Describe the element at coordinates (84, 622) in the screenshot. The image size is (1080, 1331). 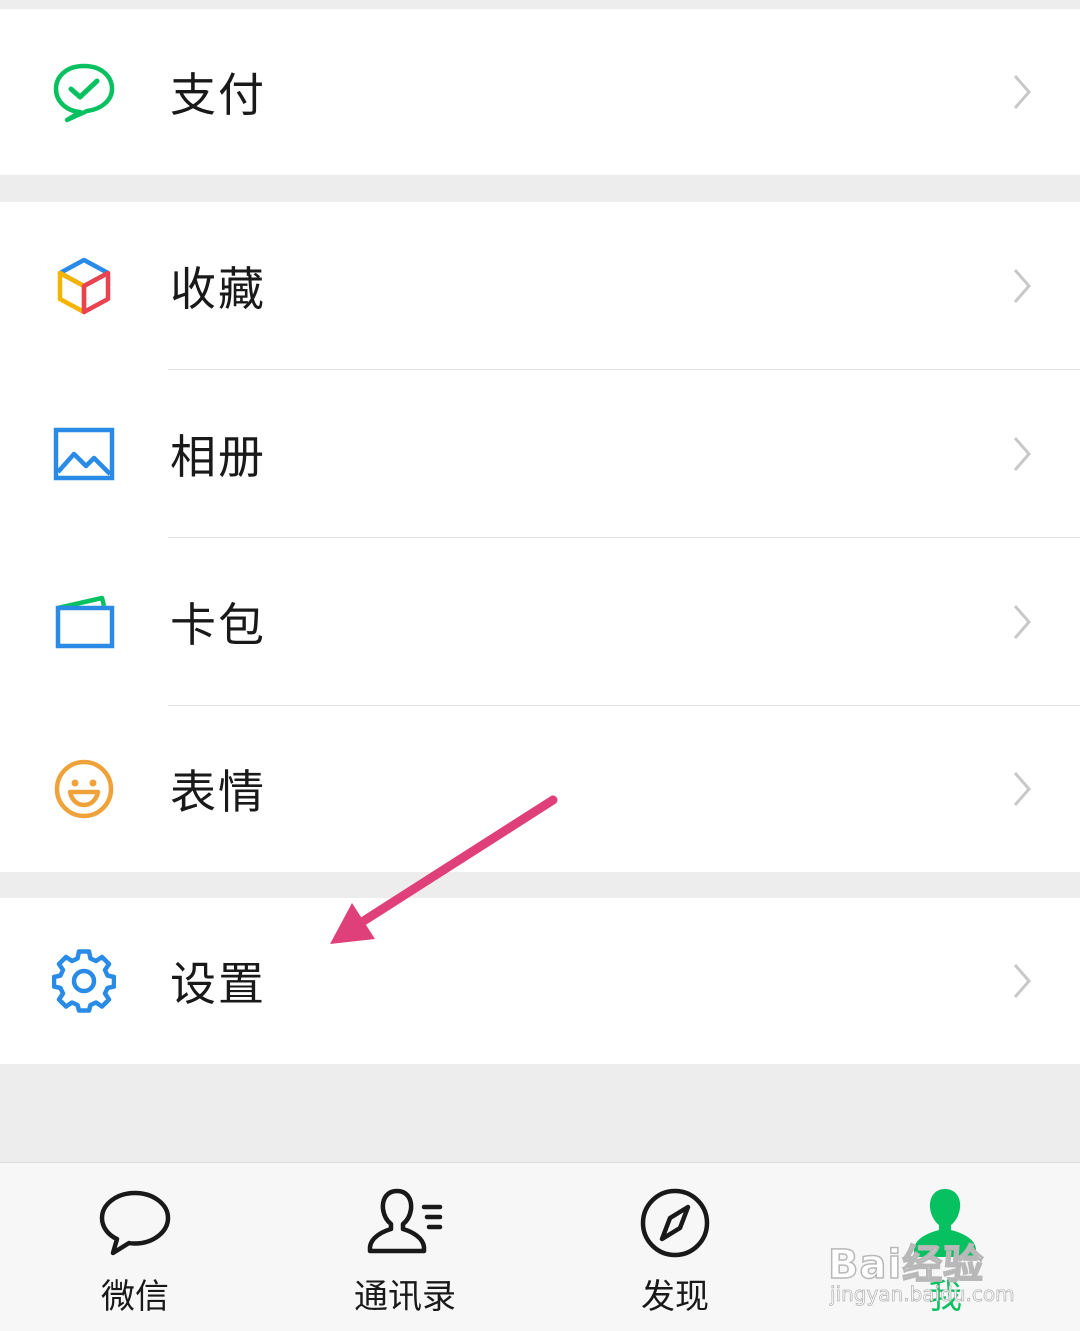
I see `card-wallet-icon` at that location.